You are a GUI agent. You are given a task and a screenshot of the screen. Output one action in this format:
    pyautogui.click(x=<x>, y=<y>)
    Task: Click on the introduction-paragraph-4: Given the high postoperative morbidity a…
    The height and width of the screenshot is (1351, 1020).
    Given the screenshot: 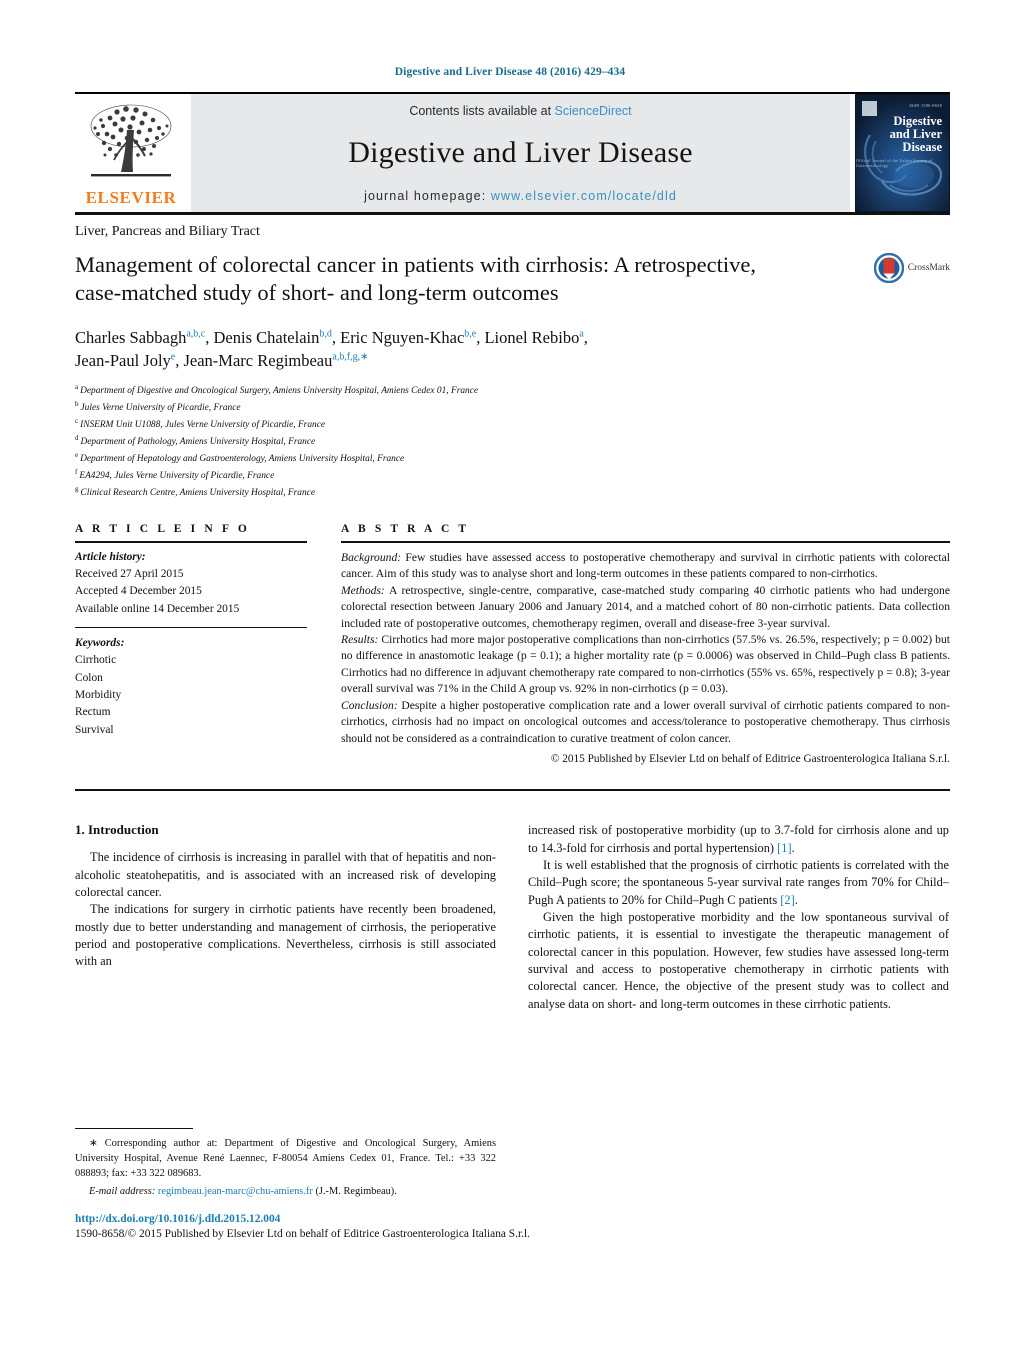 What is the action you would take?
    pyautogui.click(x=738, y=960)
    